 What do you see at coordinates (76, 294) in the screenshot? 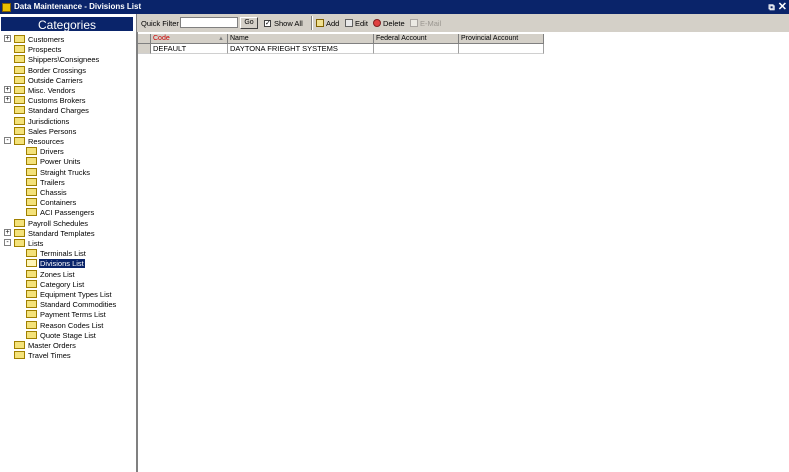
I see `tree-item-label: Equipment Types List` at bounding box center [76, 294].